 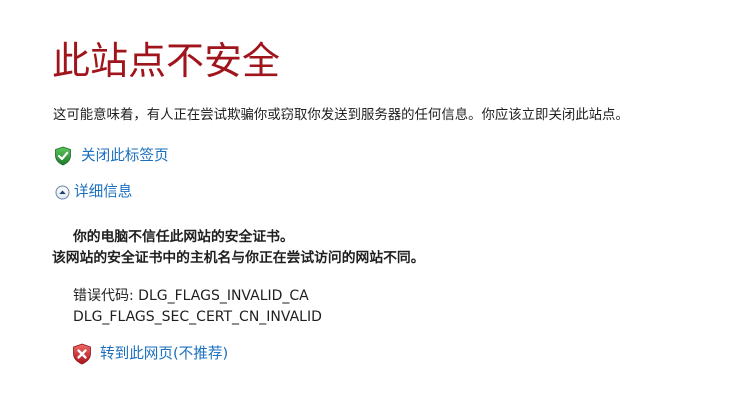 I want to click on green-shield-check-icon, so click(x=63, y=156).